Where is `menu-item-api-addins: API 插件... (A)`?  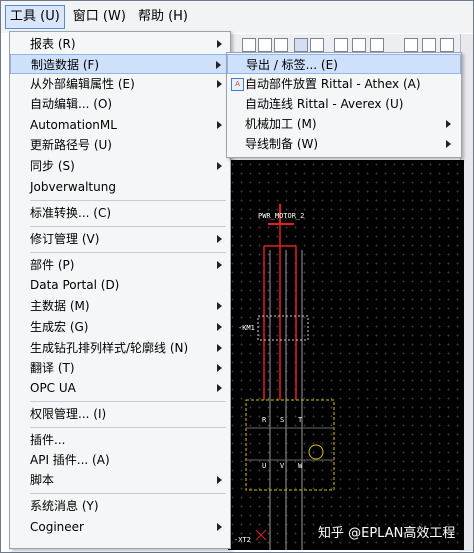
menu-item-api-addins: API 插件... (A) is located at coordinates (120, 460).